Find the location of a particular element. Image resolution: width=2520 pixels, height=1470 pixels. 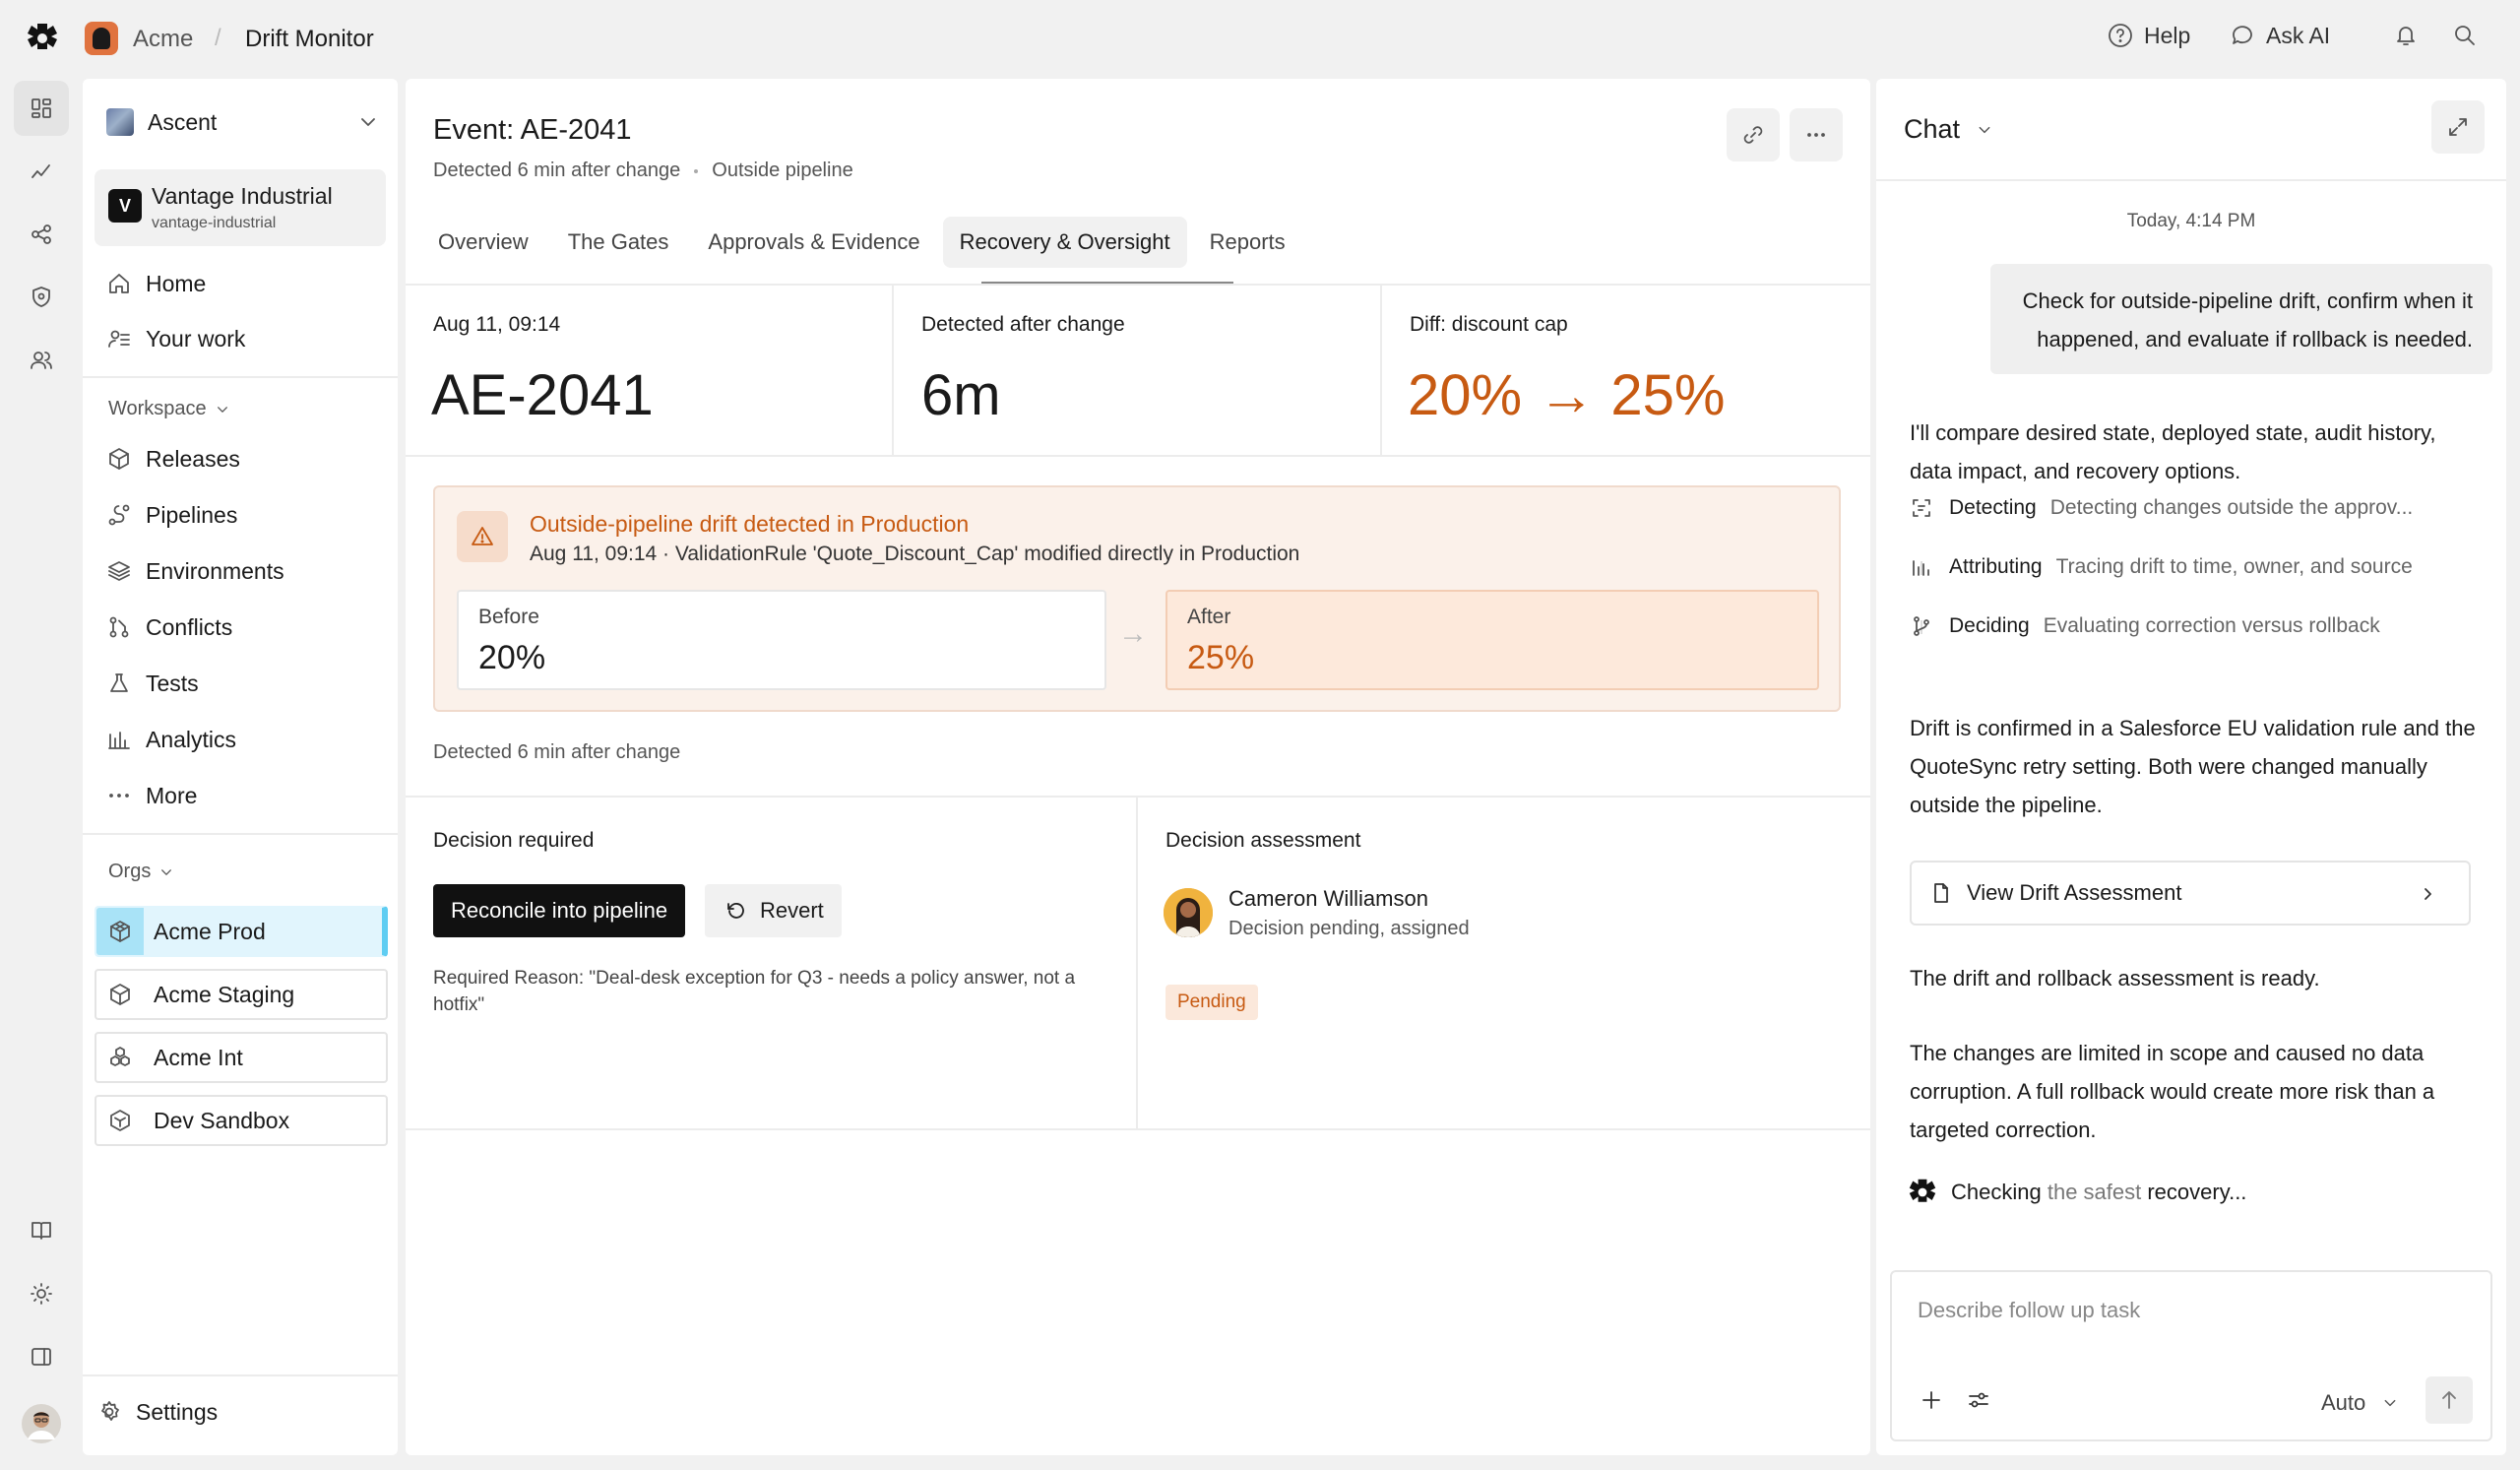

dashboard-icon is located at coordinates (41, 108).